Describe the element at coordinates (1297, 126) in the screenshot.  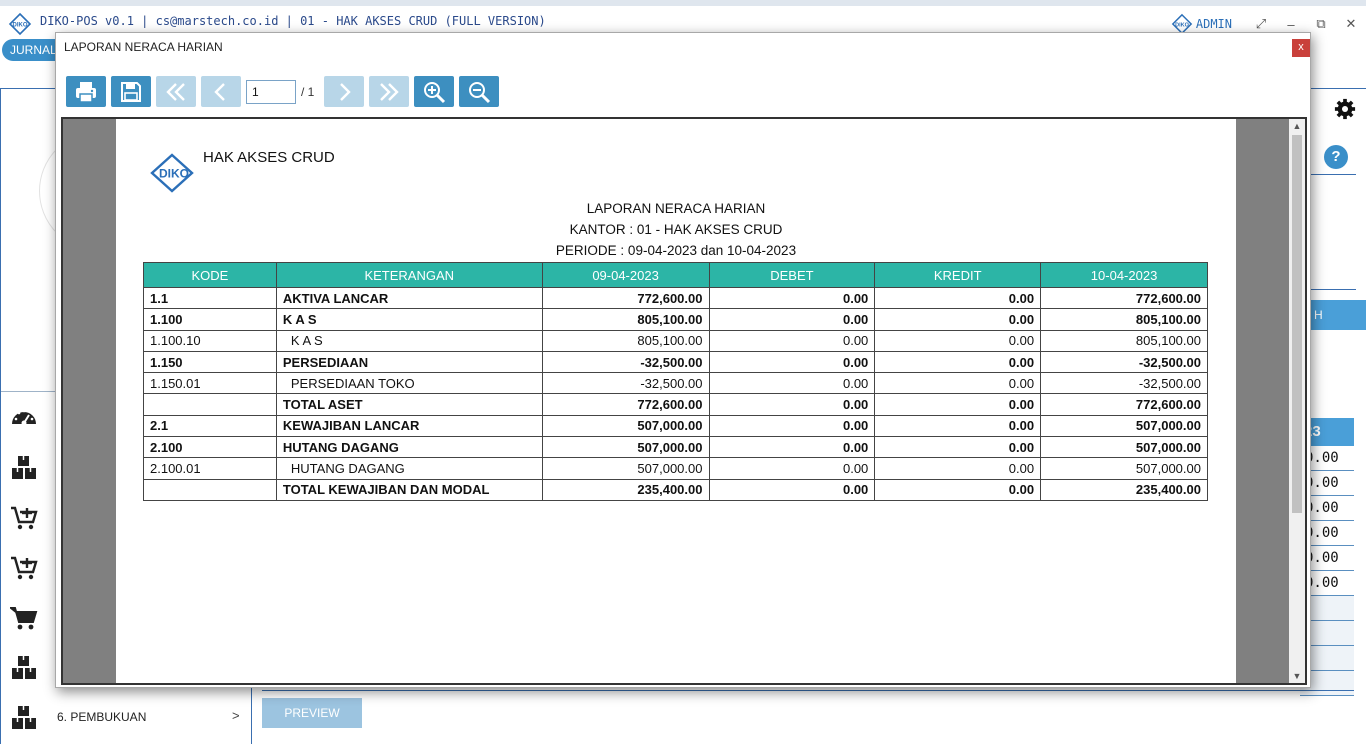
I see `scroll-up-icon: ▲` at that location.